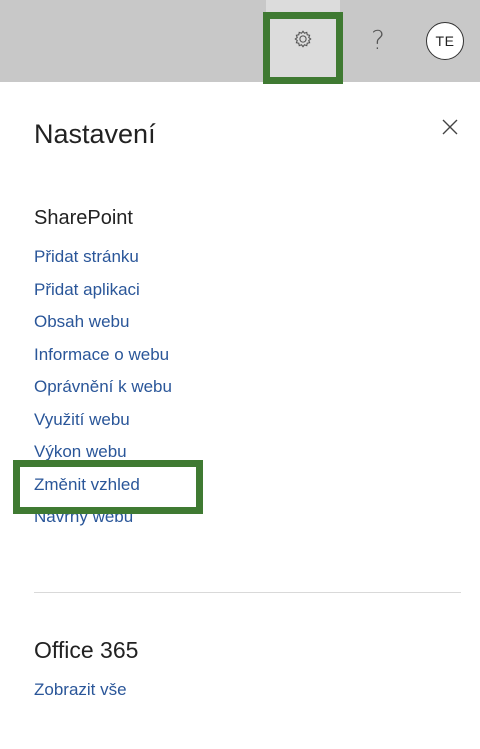 This screenshot has width=480, height=749. I want to click on help-icon: ?, so click(378, 41).